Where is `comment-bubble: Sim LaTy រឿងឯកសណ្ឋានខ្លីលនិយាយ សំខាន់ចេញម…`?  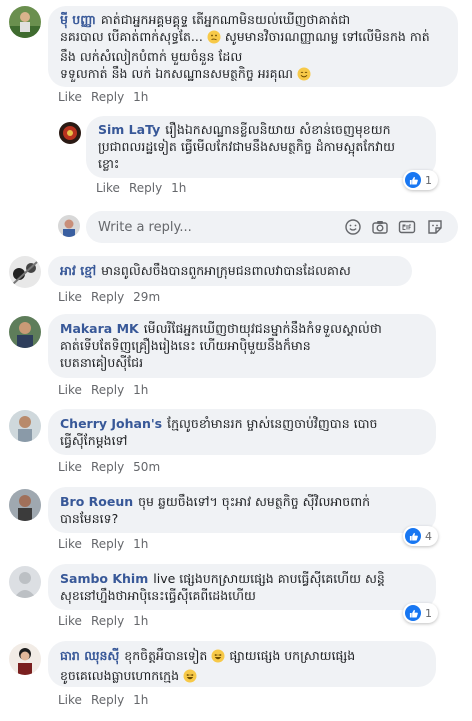
comment-bubble: Sim LaTy រឿងឯកសណ្ឋានខ្លីលនិយាយ សំខាន់ចេញម… is located at coordinates (261, 147).